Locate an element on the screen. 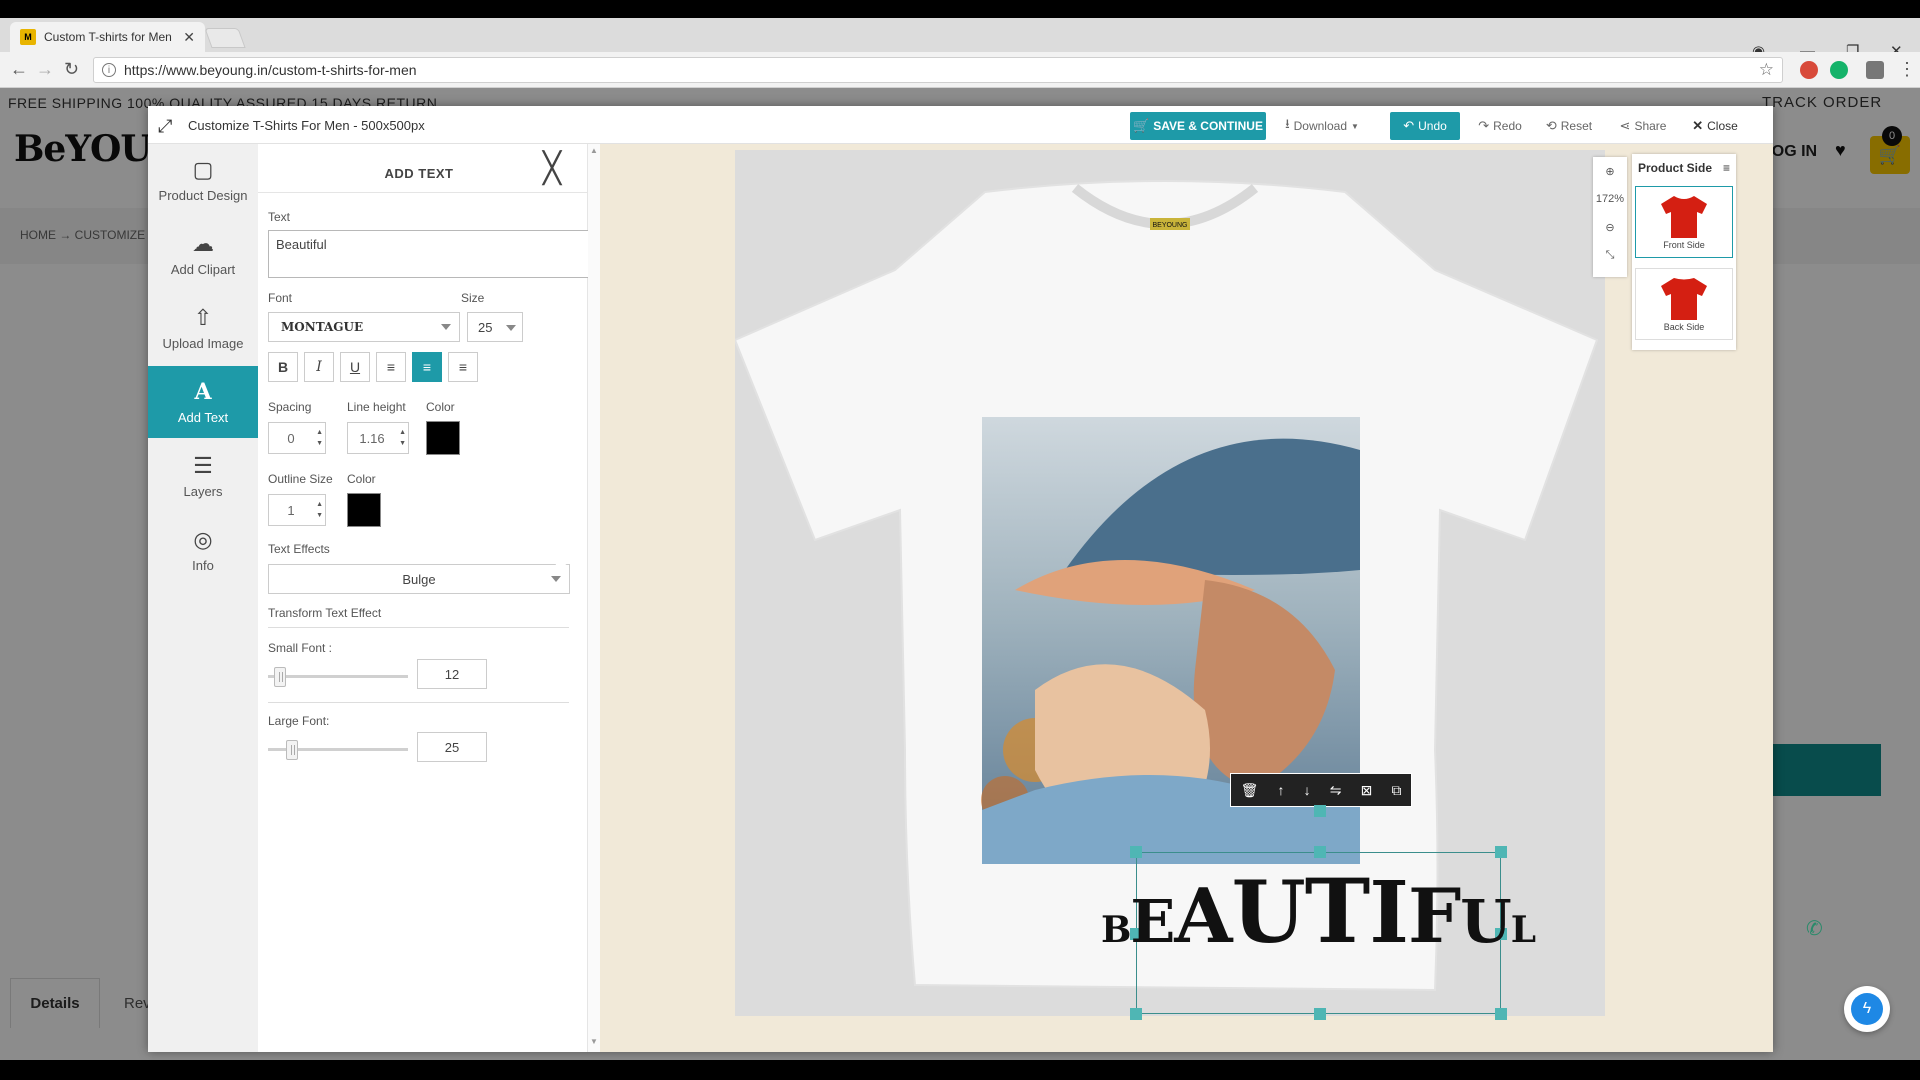 The image size is (1920, 1080). align-right-button: ≡ is located at coordinates (463, 367).